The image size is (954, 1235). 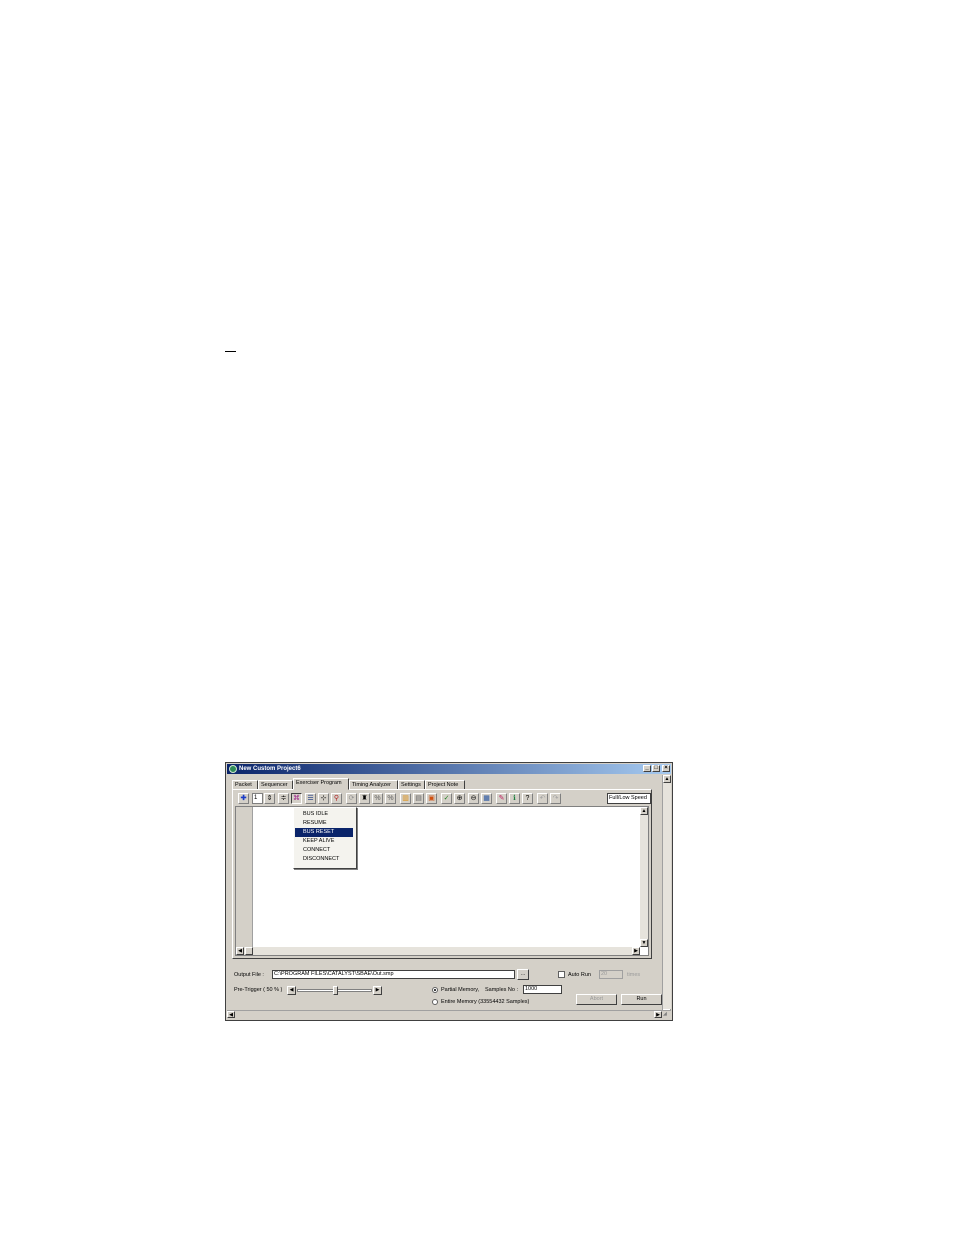 I want to click on slider-left-icon: ◀, so click(x=291, y=990).